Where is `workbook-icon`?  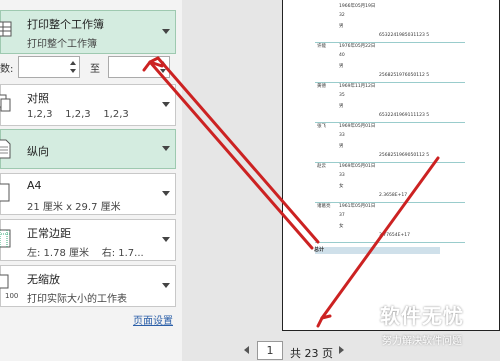
workbook-icon is located at coordinates (6, 29).